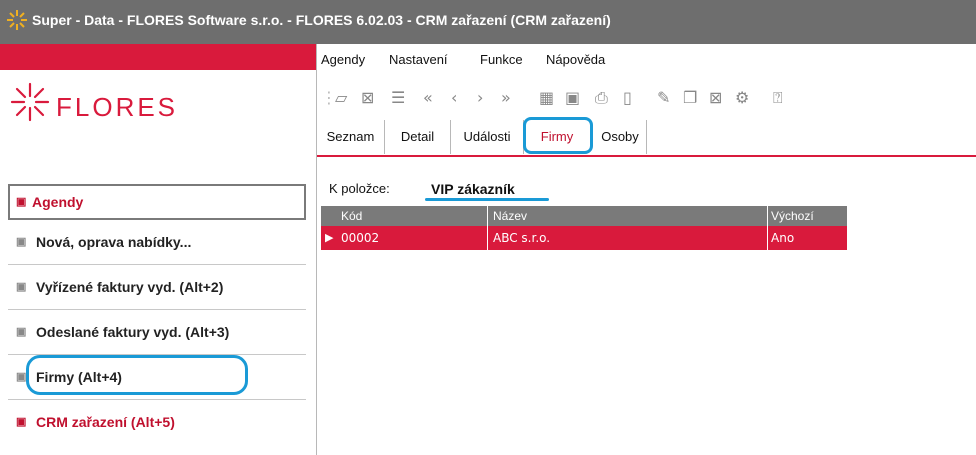  I want to click on menu-funkce: Funkce, so click(501, 59).